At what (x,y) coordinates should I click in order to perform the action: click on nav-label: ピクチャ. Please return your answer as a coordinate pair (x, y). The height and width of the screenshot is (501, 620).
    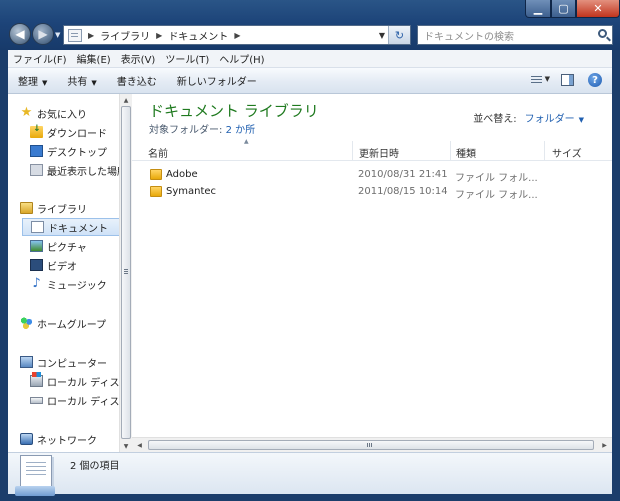
    Looking at the image, I should click on (67, 248).